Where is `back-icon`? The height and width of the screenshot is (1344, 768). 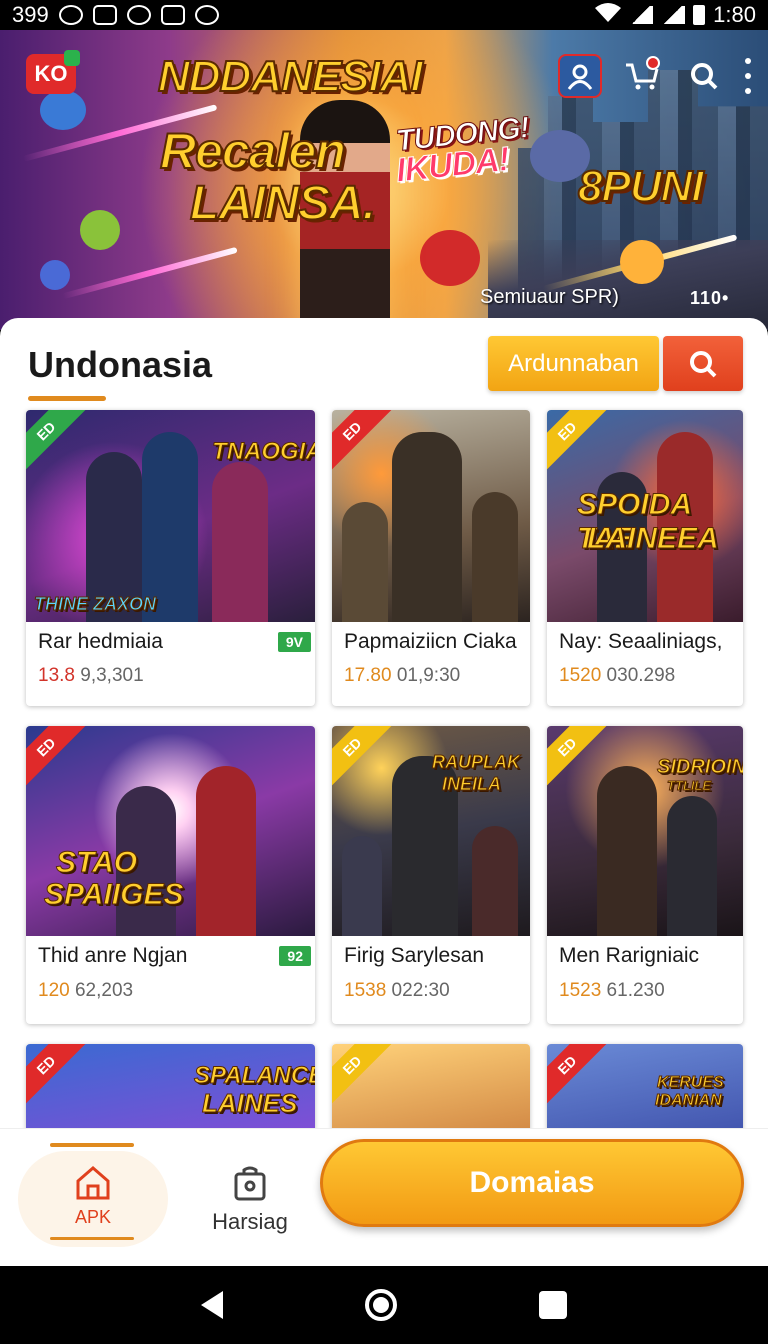 back-icon is located at coordinates (212, 1305).